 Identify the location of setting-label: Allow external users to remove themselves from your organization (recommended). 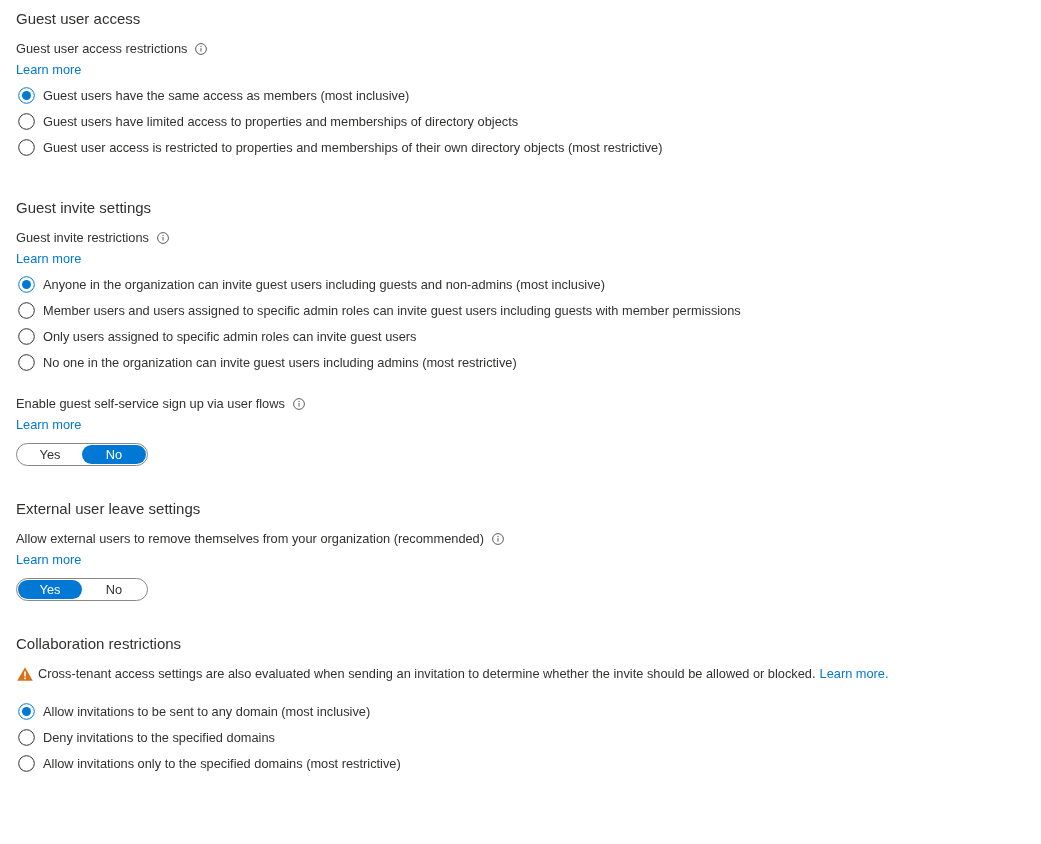
(250, 539).